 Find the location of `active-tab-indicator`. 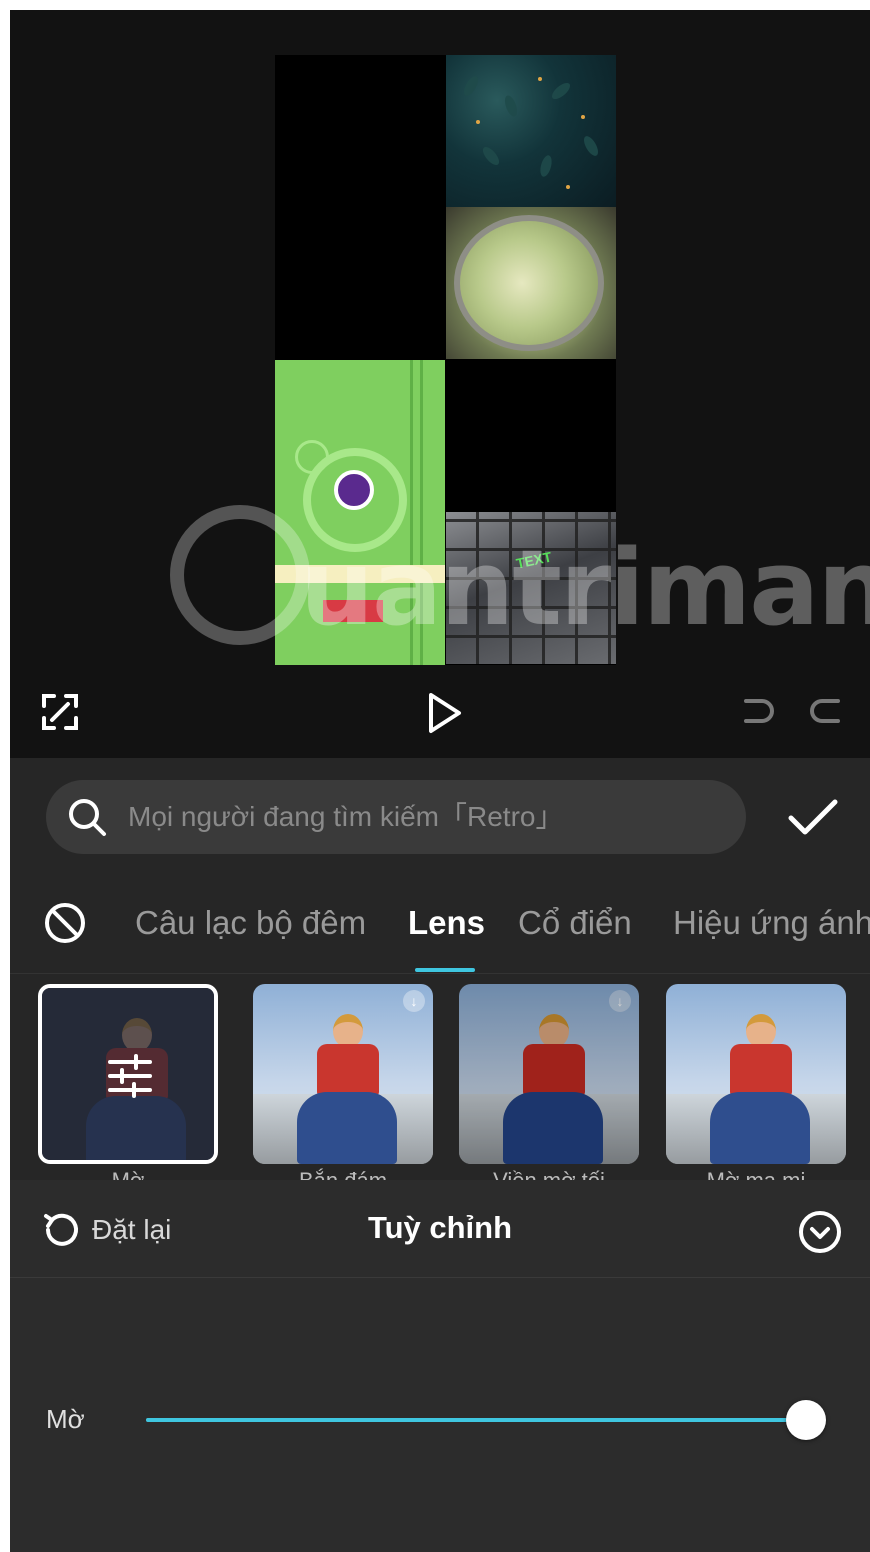

active-tab-indicator is located at coordinates (445, 970).